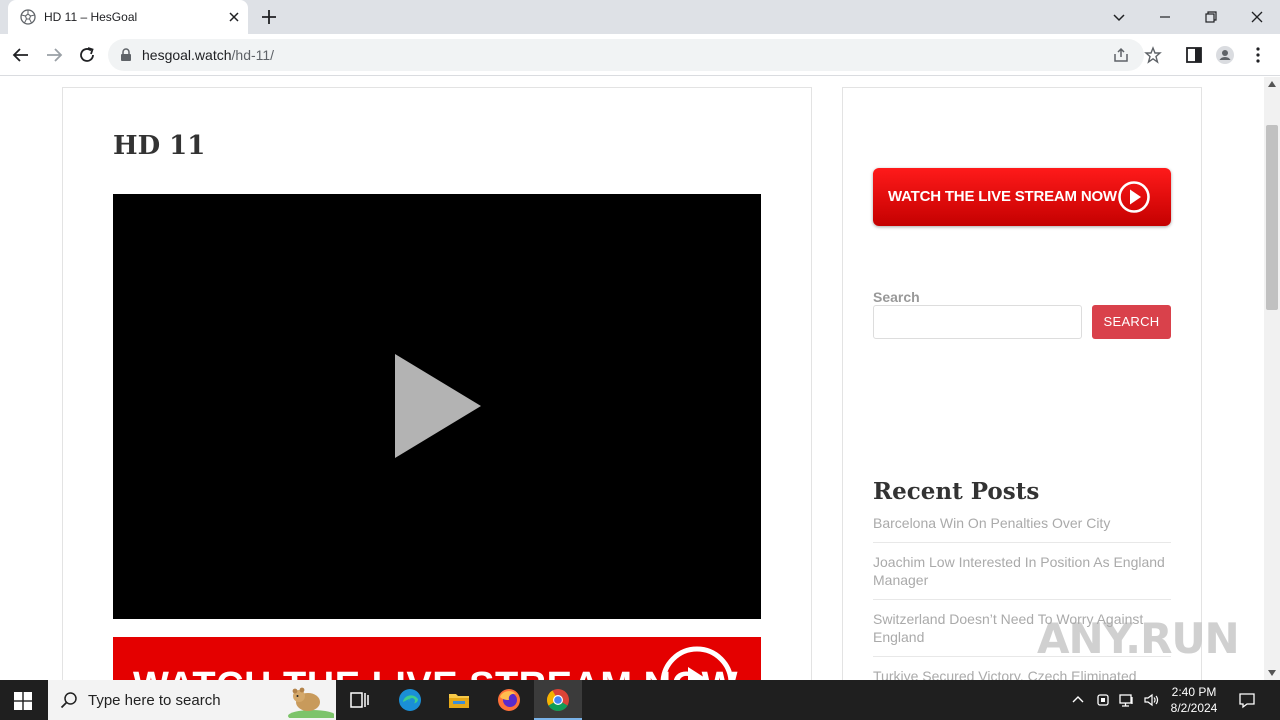  I want to click on chrome-taskbar-button, so click(558, 700).